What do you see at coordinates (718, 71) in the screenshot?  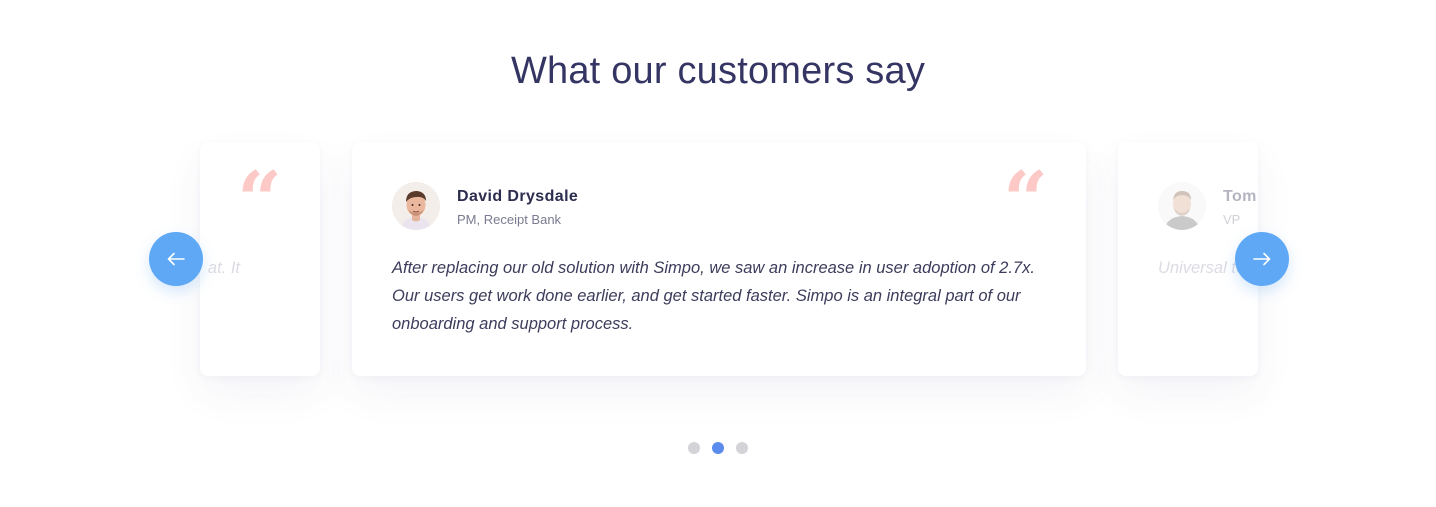 I see `section-title: What our customers say` at bounding box center [718, 71].